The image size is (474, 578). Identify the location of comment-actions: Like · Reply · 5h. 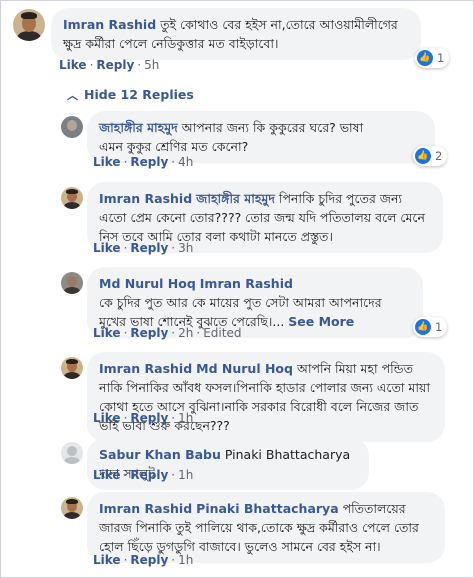
(109, 65).